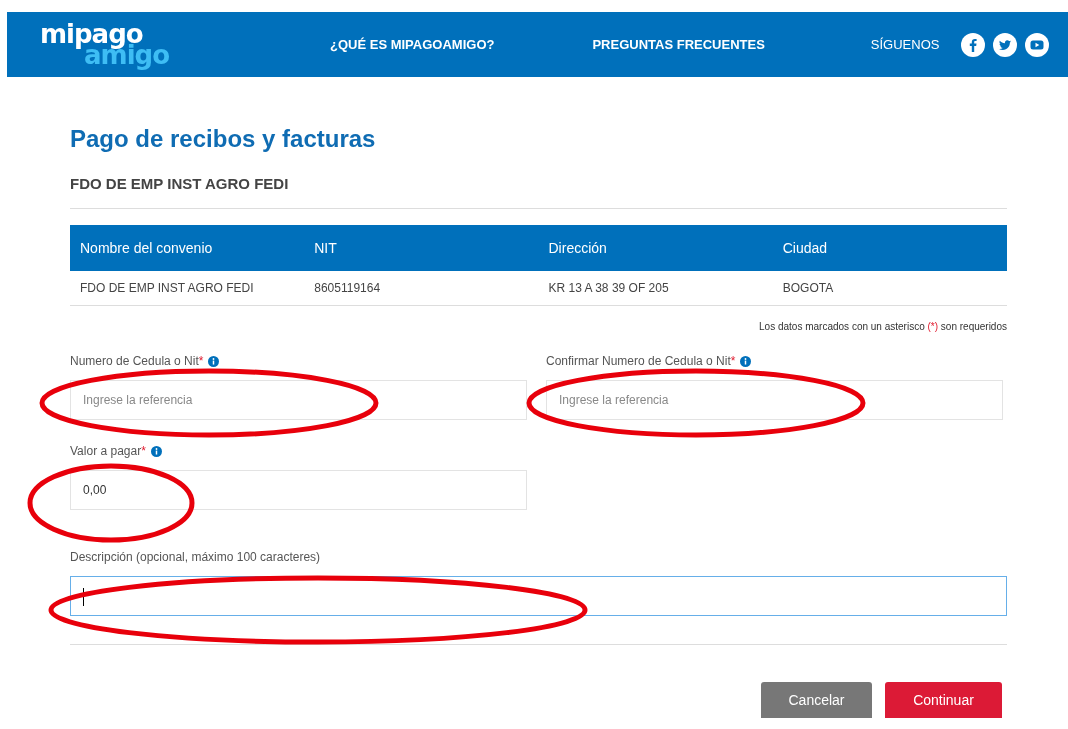  What do you see at coordinates (678, 44) in the screenshot?
I see `nav-link: PREGUNTAS FRECUENTES` at bounding box center [678, 44].